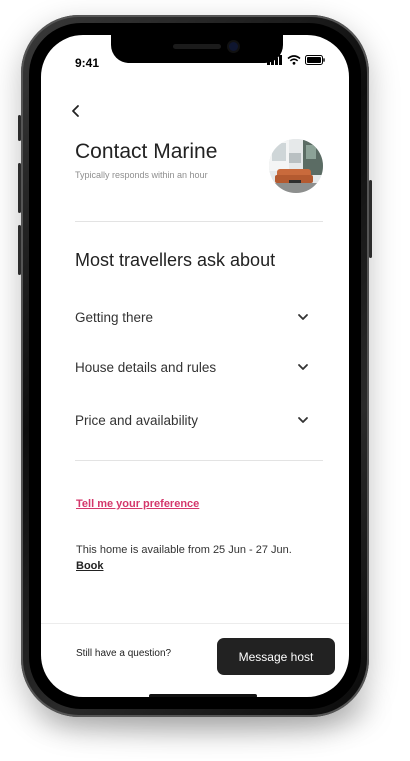  I want to click on header-divider, so click(199, 221).